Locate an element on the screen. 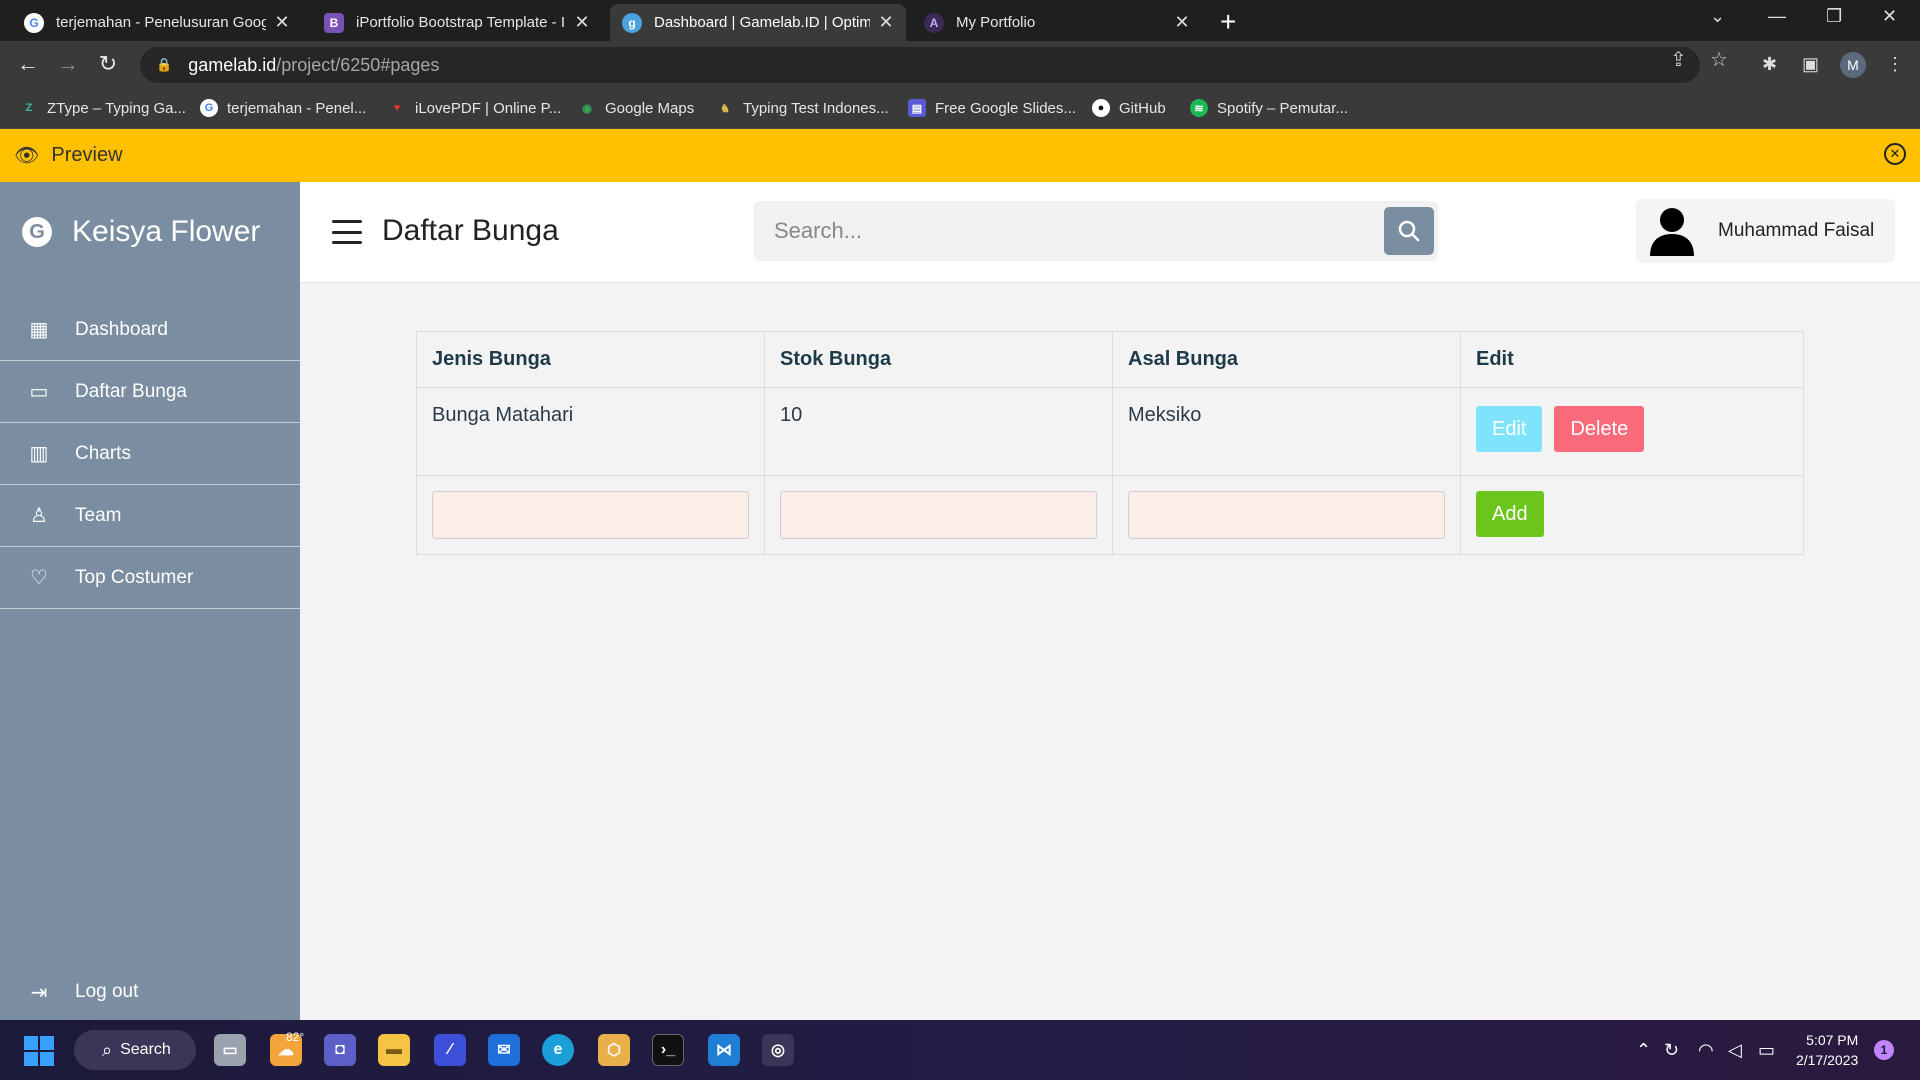  search-icon is located at coordinates (1409, 231).